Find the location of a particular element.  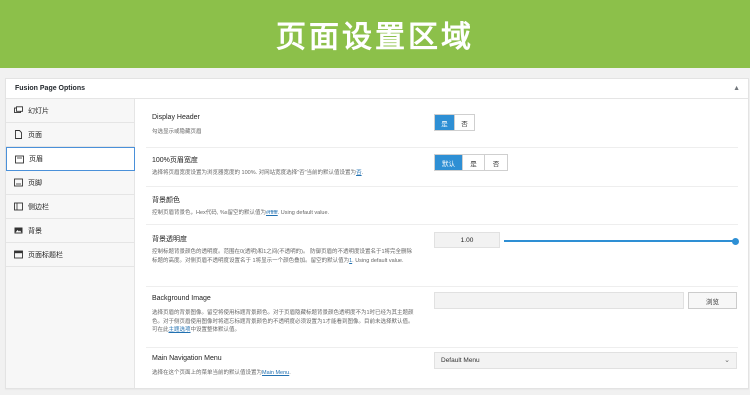

tab-header: 页眉 is located at coordinates (70, 159).